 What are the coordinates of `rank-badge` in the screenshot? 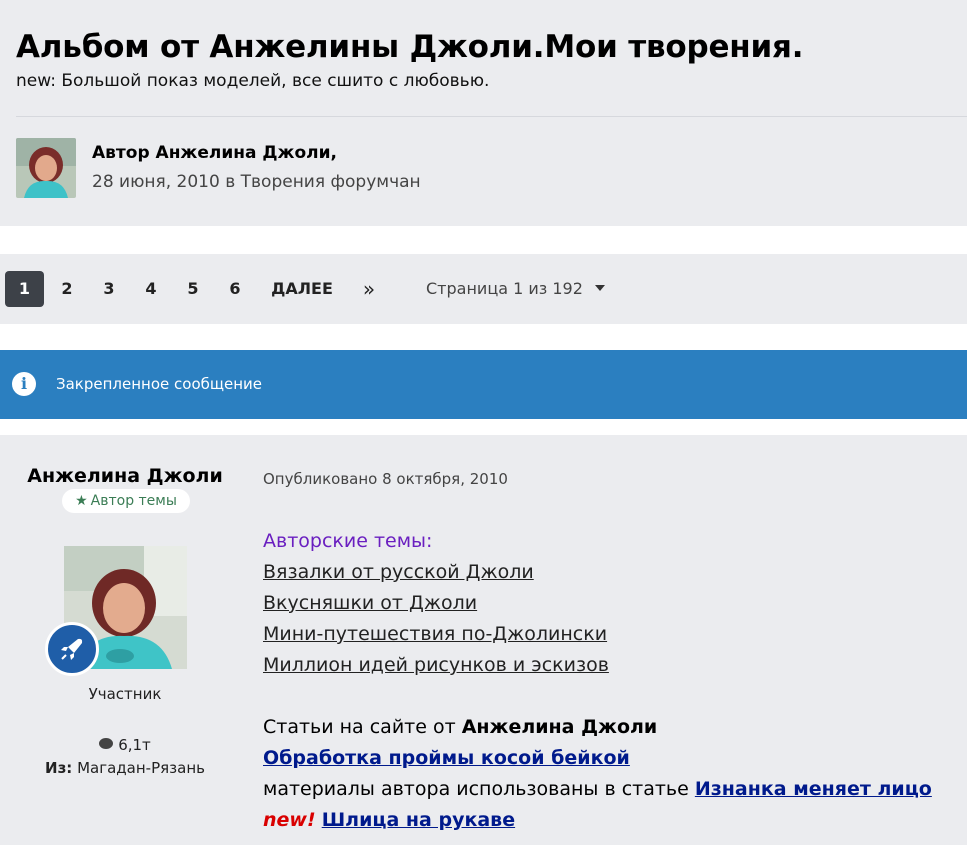 It's located at (72, 649).